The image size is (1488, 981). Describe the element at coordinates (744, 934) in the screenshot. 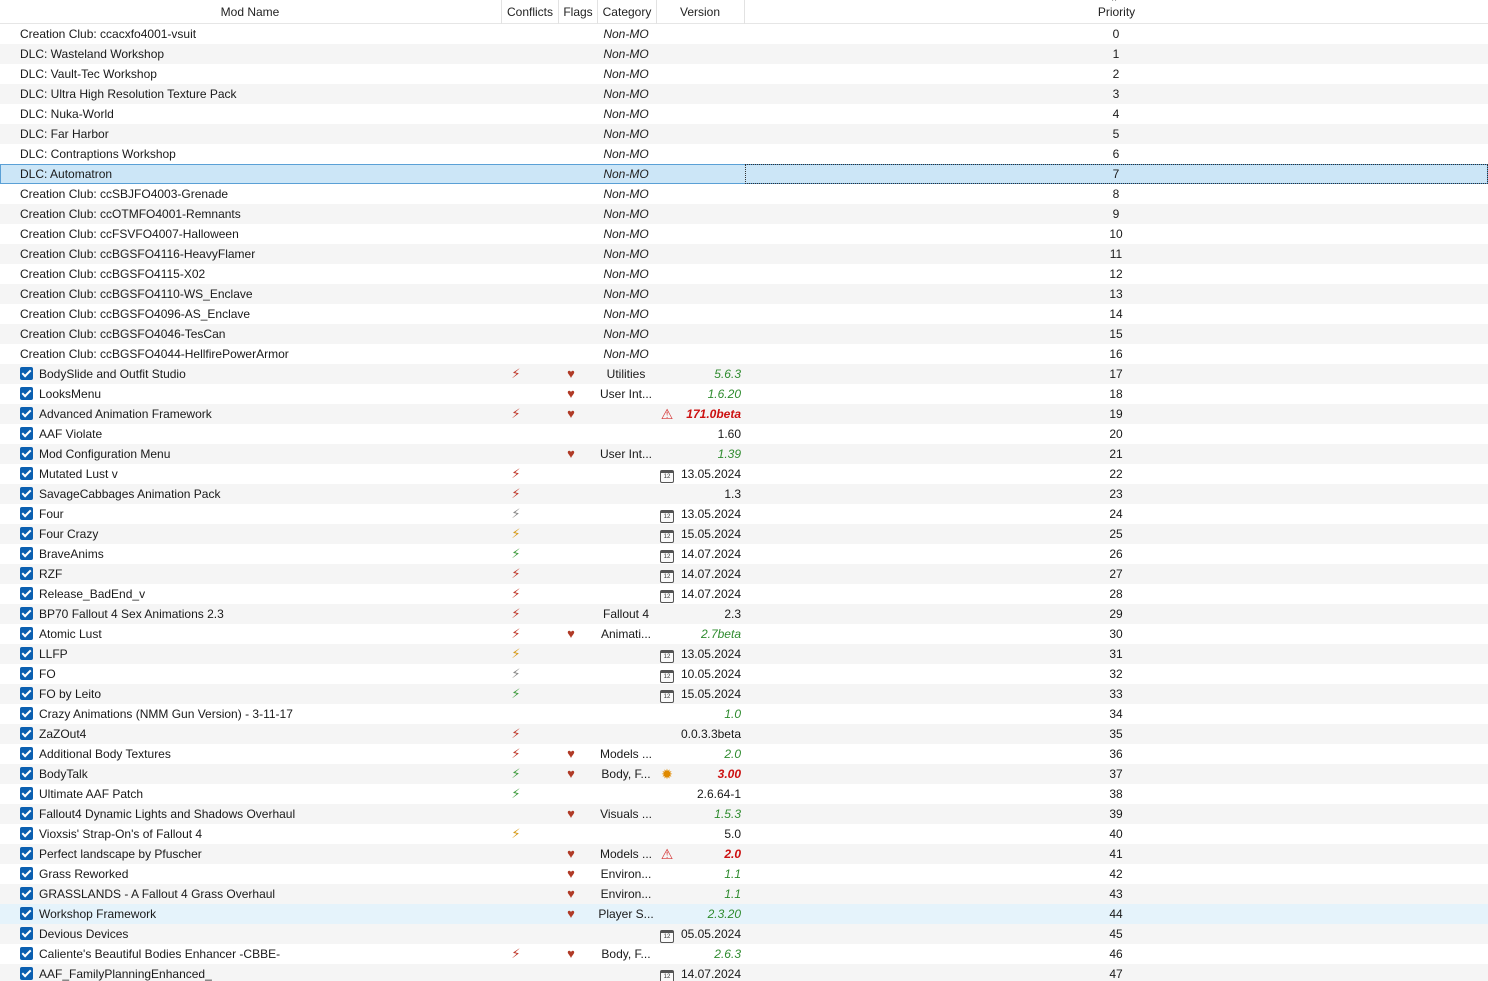

I see `table-row: Devious Devices 12 05.05.2024 45` at that location.